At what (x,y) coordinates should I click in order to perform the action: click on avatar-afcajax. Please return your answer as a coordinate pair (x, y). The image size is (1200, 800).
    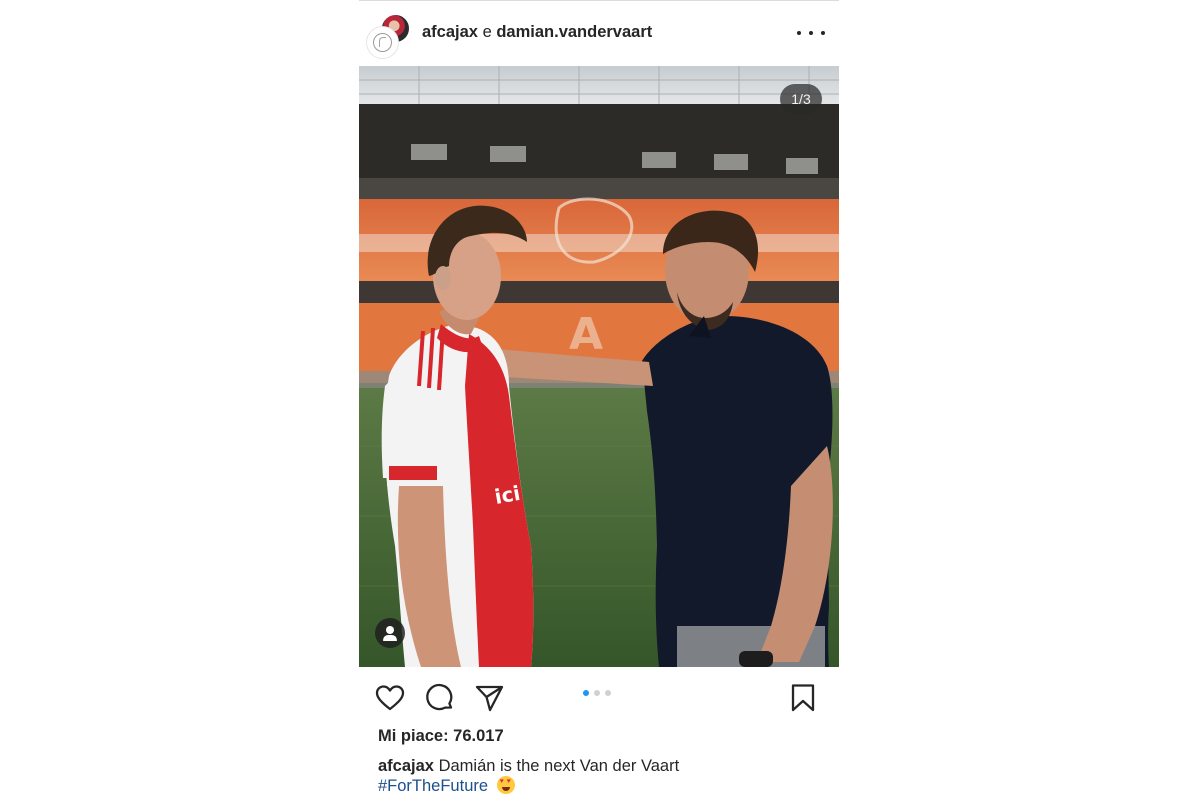
    Looking at the image, I should click on (382, 42).